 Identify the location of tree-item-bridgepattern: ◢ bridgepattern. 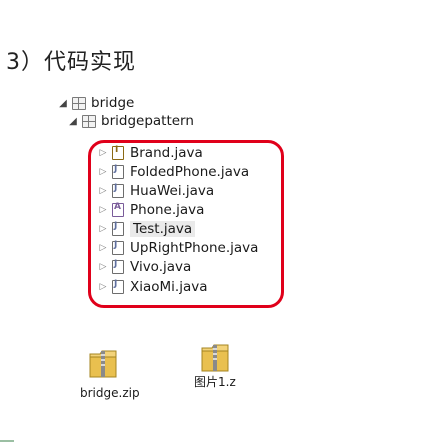
(131, 121).